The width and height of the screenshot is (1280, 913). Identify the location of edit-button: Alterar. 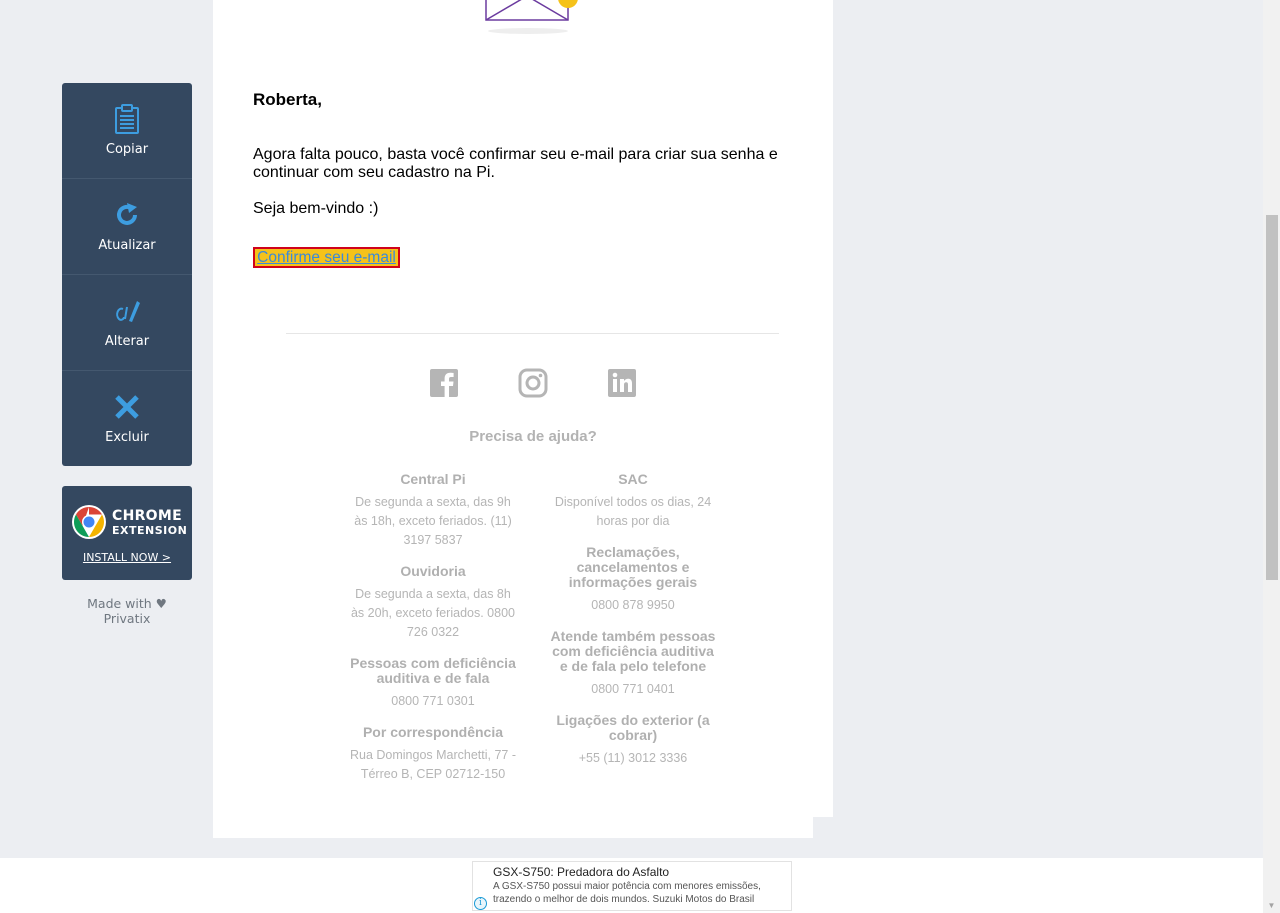
(127, 323).